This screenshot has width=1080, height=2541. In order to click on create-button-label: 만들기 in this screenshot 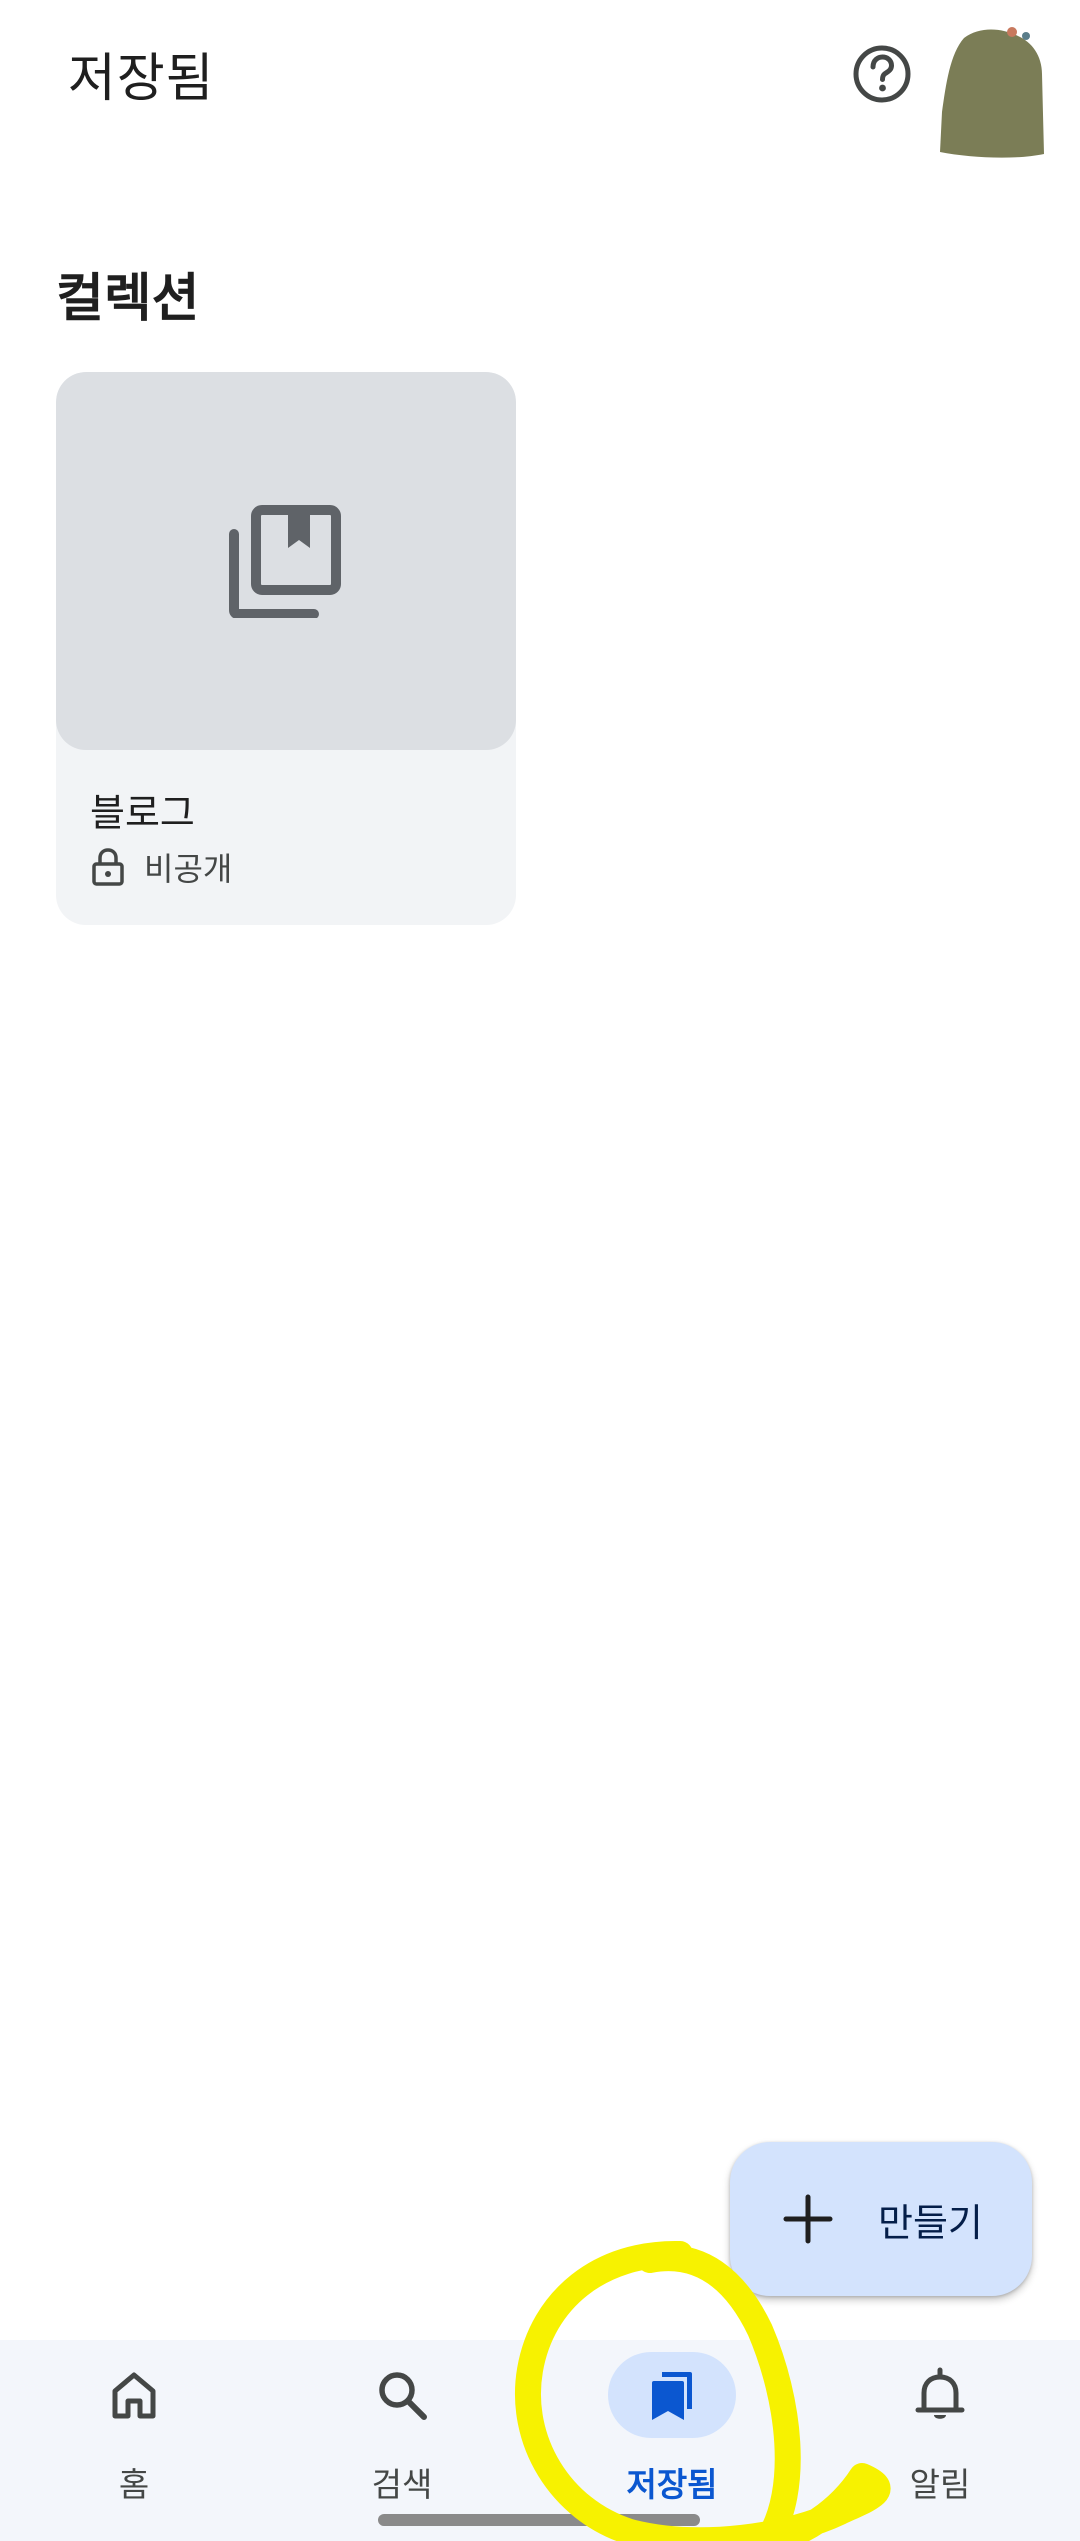, I will do `click(930, 2222)`.